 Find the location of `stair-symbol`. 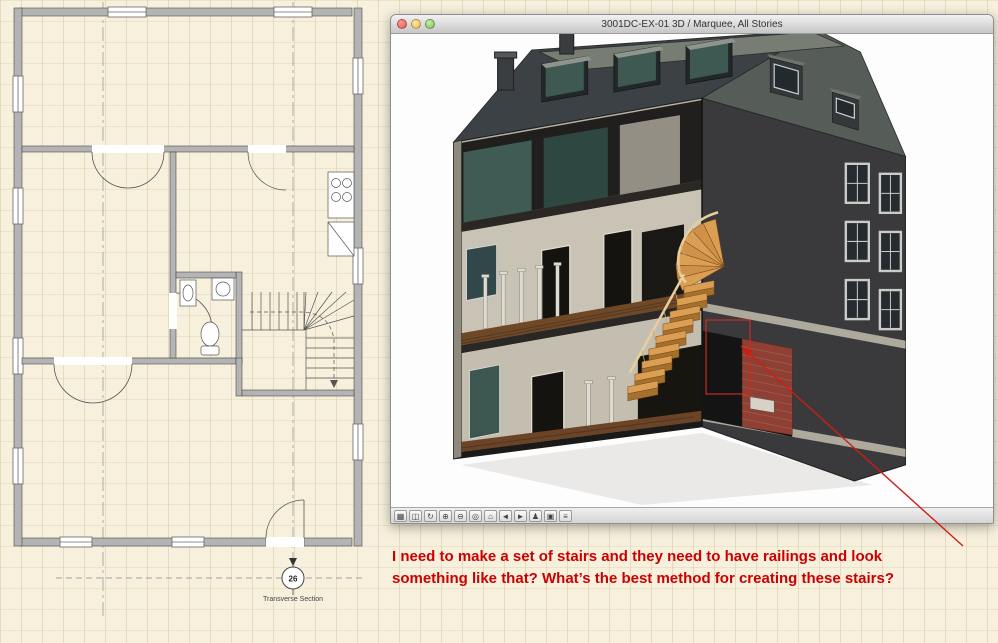

stair-symbol is located at coordinates (298, 340).